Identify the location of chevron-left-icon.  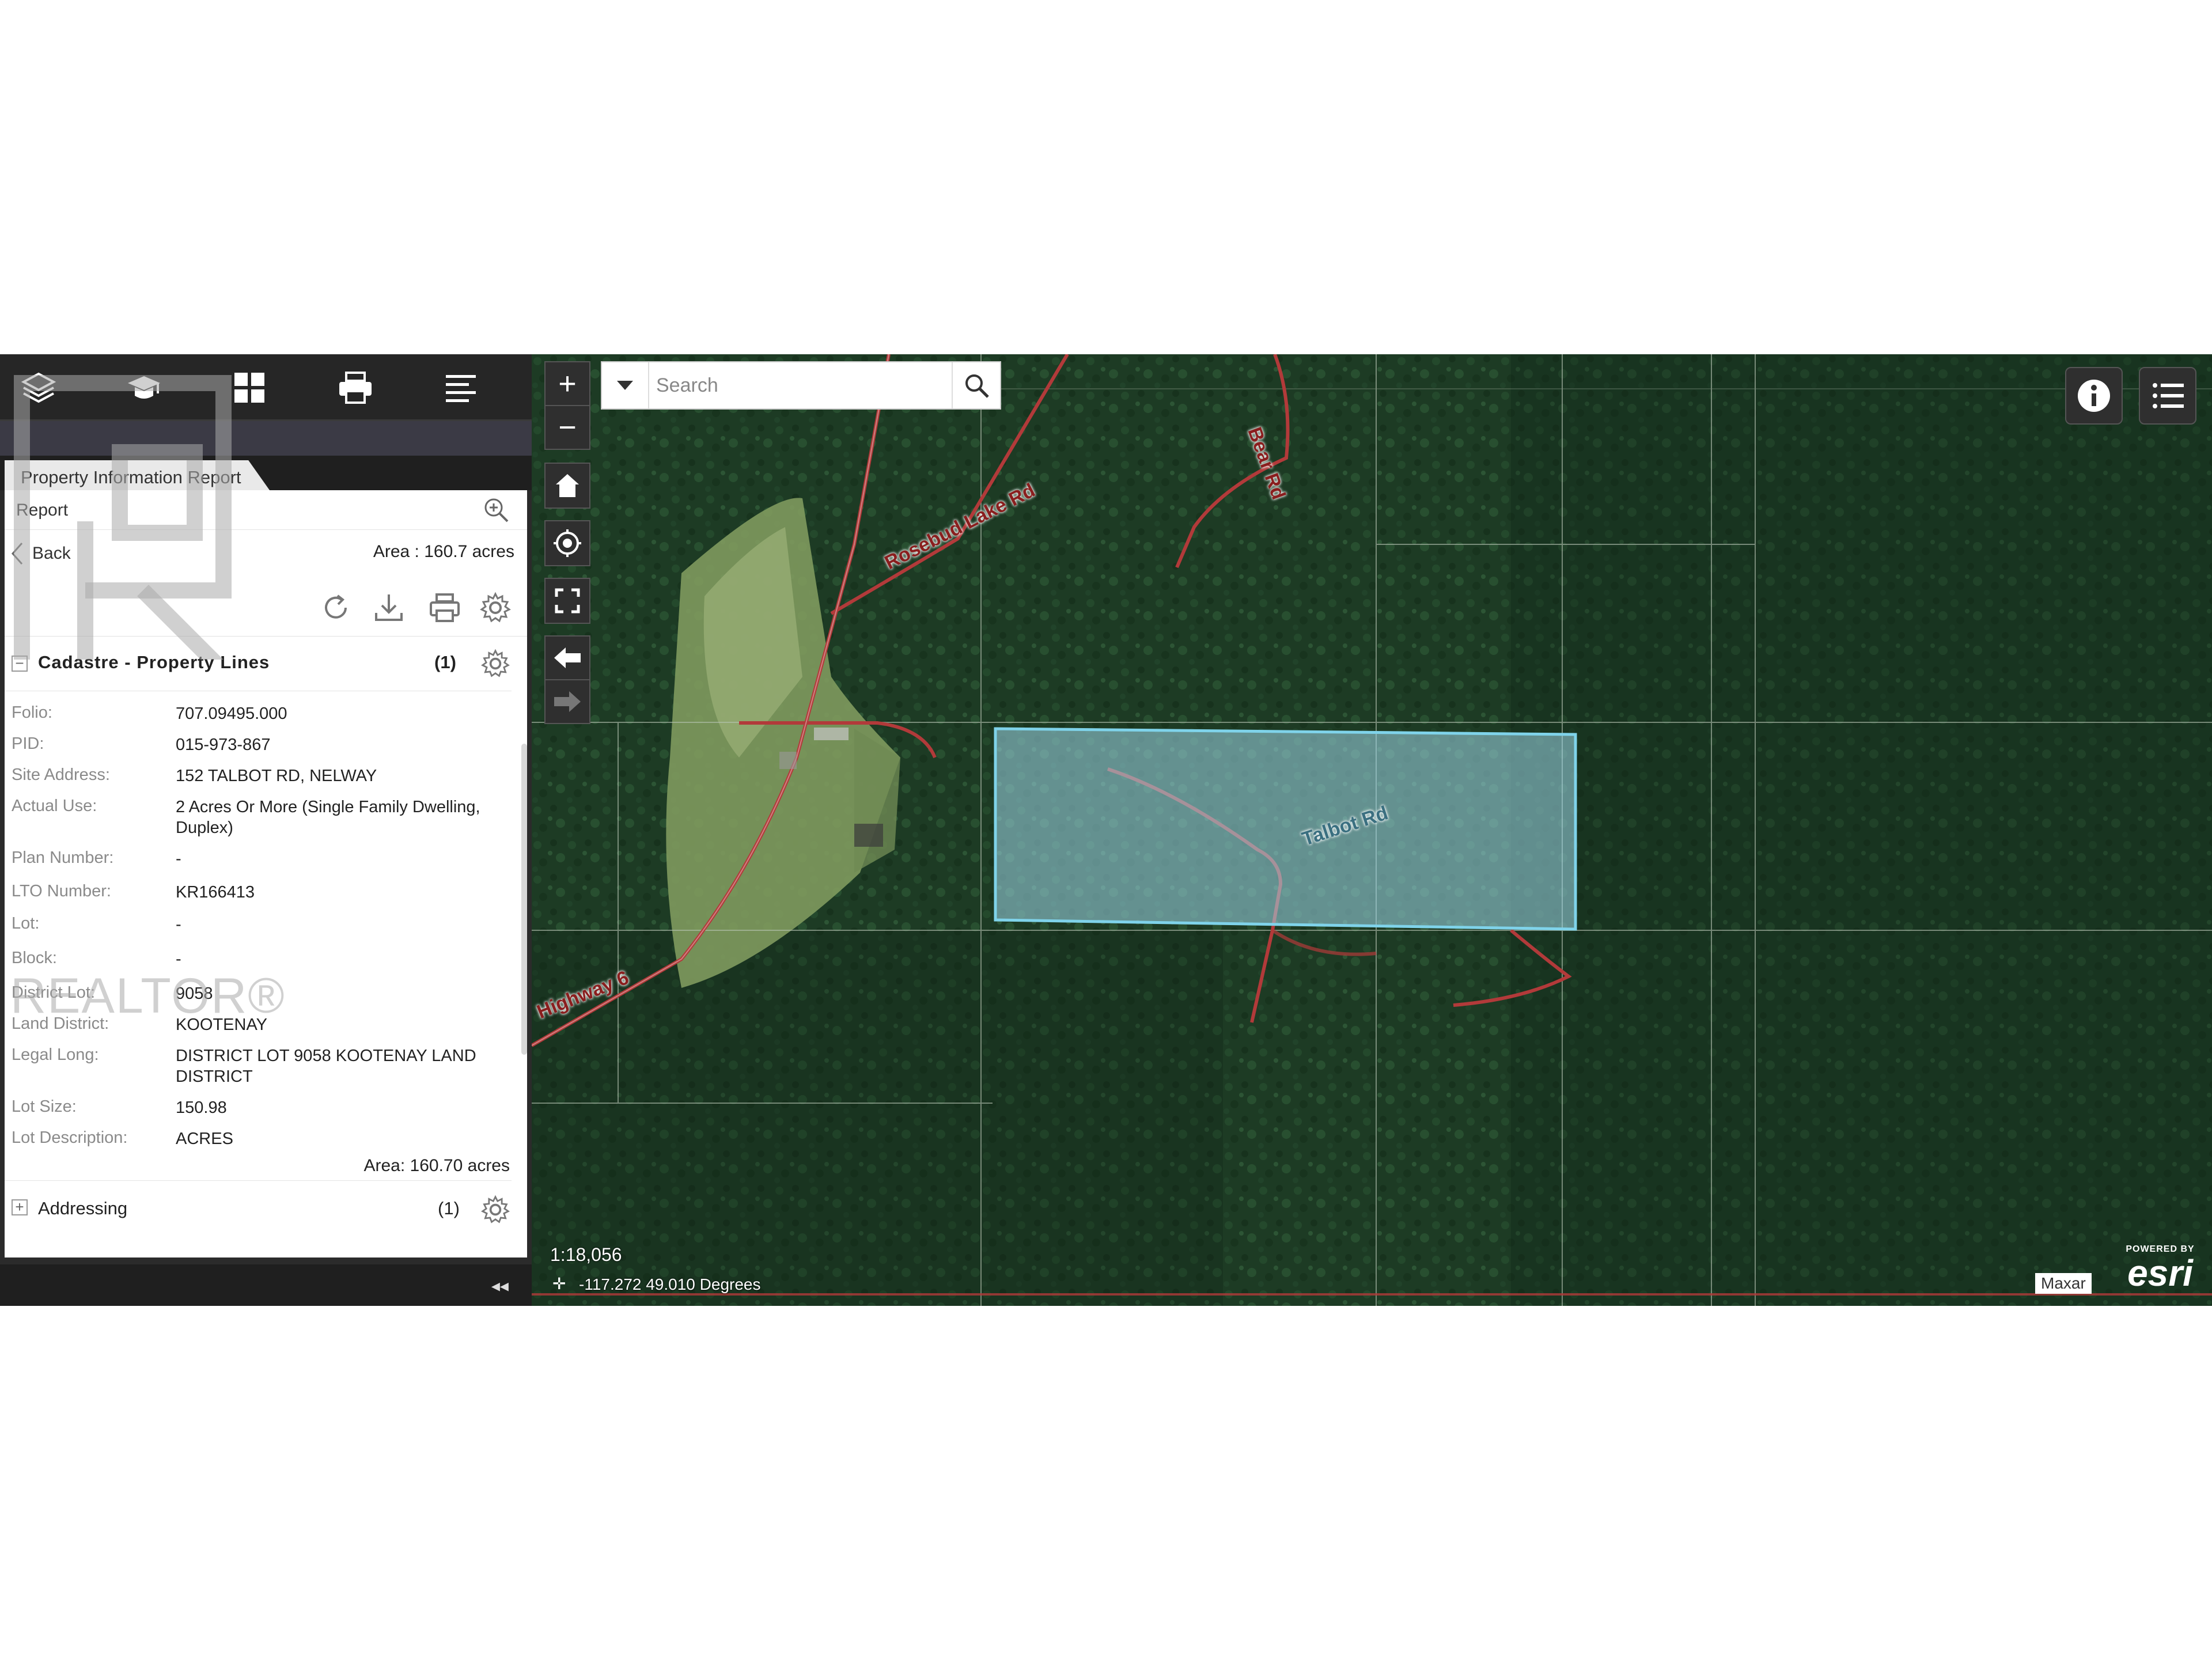
(17, 554).